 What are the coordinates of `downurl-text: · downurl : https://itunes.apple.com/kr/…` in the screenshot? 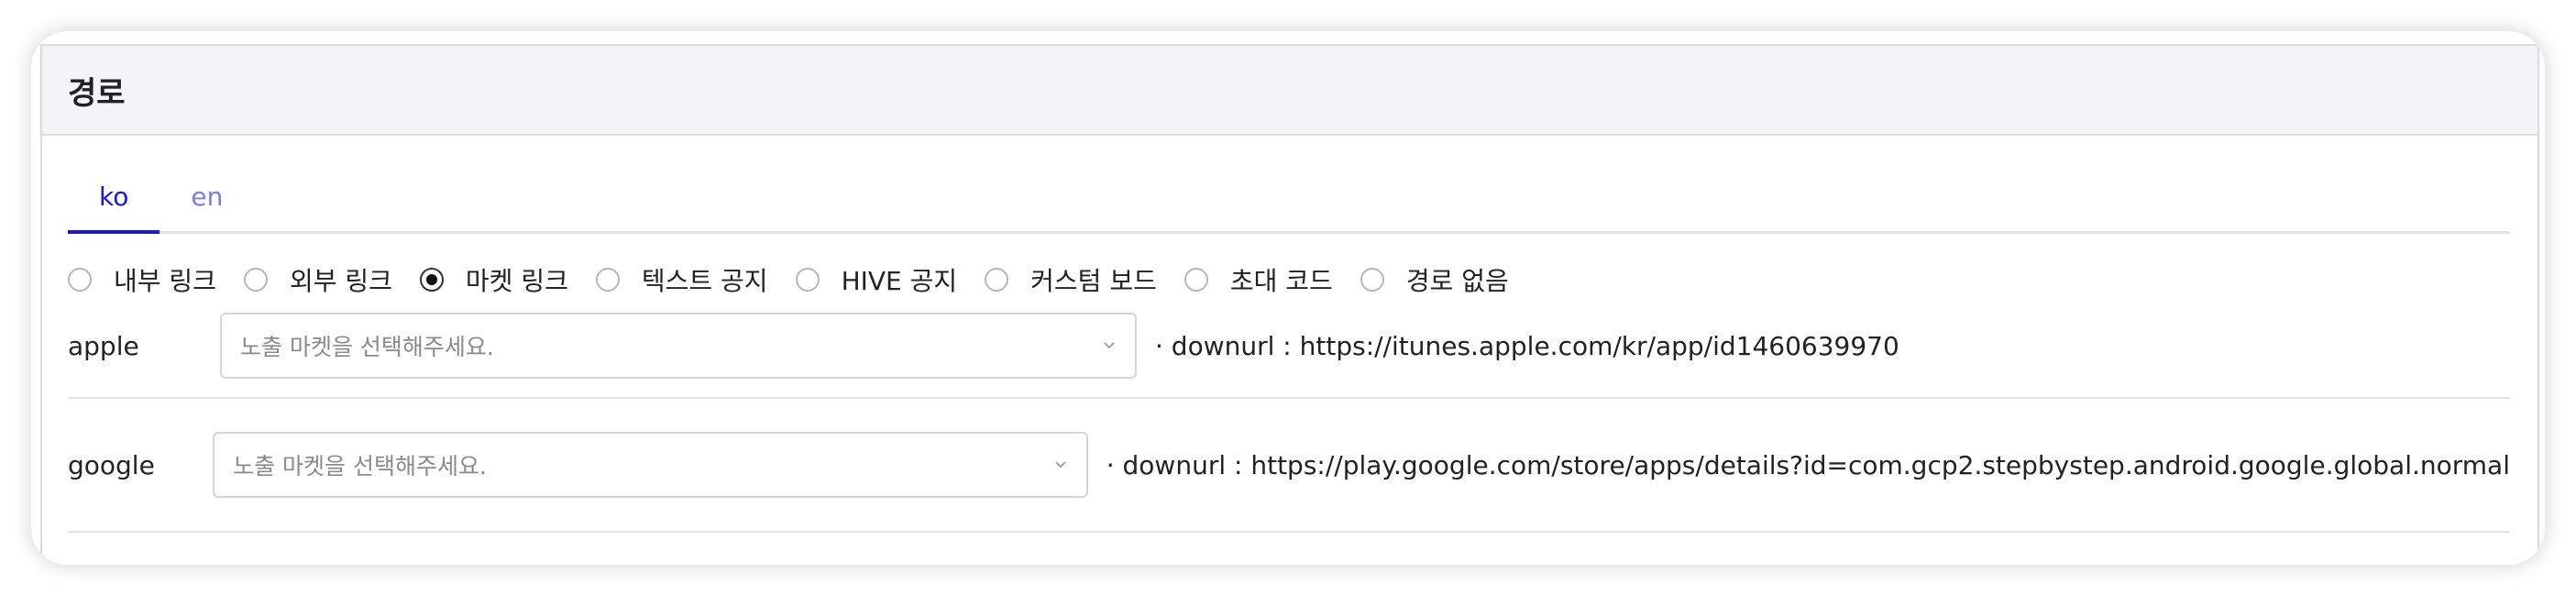 It's located at (1527, 346).